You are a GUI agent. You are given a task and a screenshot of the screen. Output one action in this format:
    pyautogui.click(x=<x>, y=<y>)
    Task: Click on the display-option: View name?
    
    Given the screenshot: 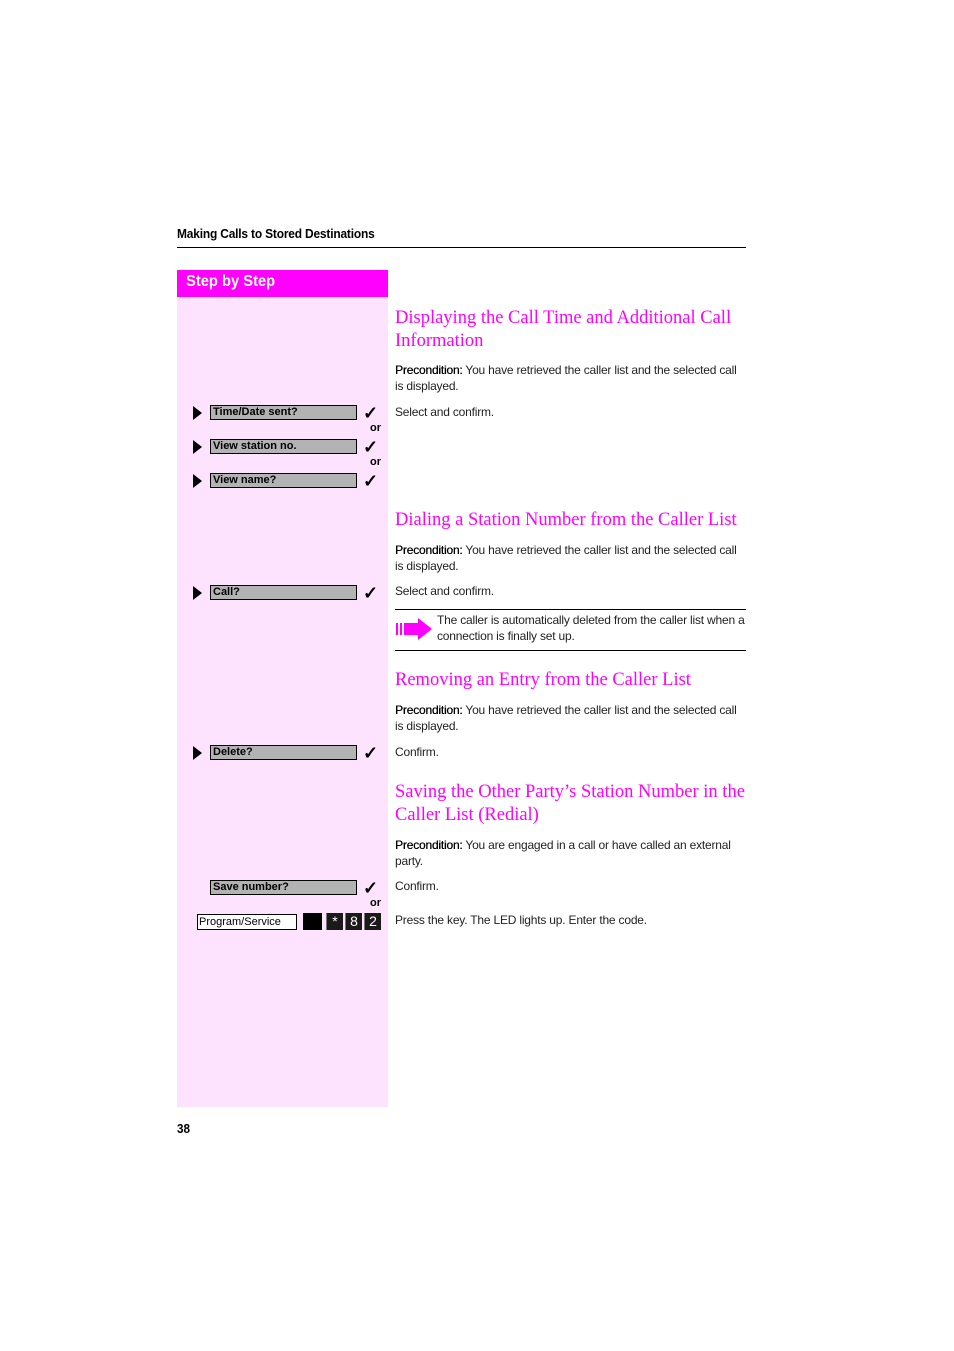 What is the action you would take?
    pyautogui.click(x=283, y=480)
    